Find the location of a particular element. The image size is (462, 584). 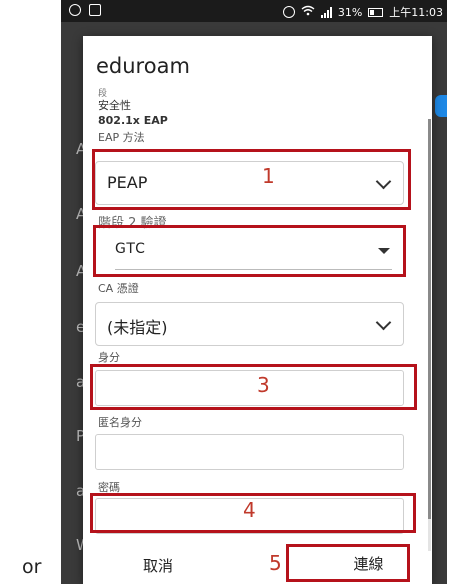

security-value: 802.1x EAP is located at coordinates (133, 120).